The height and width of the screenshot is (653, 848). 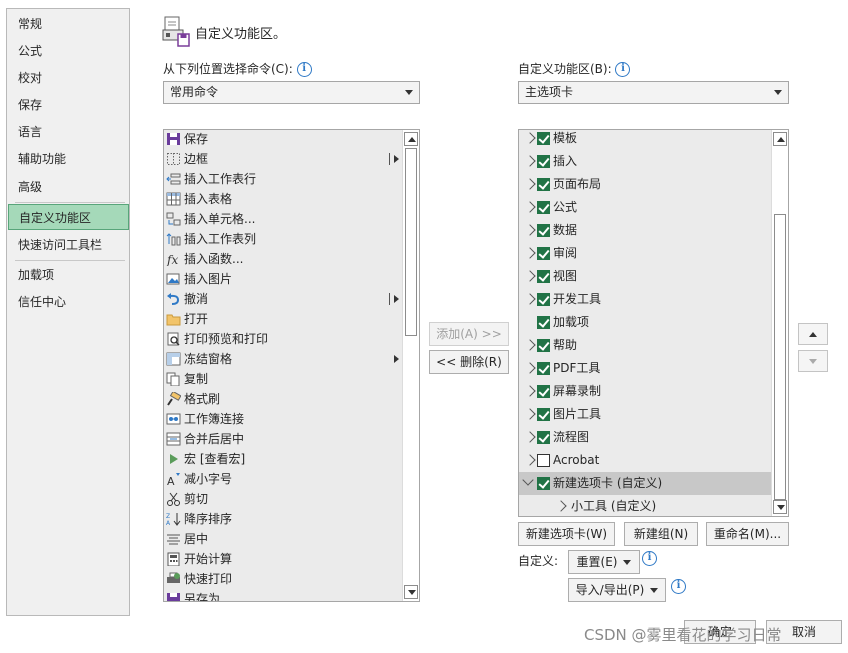 I want to click on ribbon-tab-item: 页面布局, so click(x=645, y=184).